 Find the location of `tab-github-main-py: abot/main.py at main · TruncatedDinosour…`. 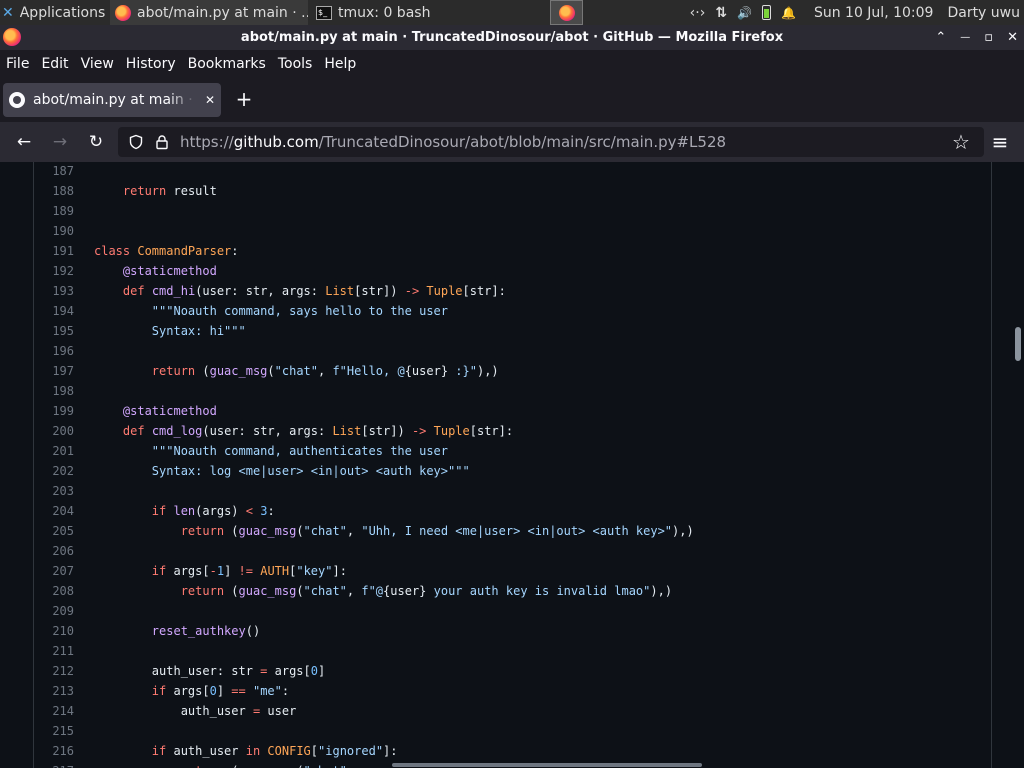

tab-github-main-py: abot/main.py at main · TruncatedDinosour… is located at coordinates (112, 100).